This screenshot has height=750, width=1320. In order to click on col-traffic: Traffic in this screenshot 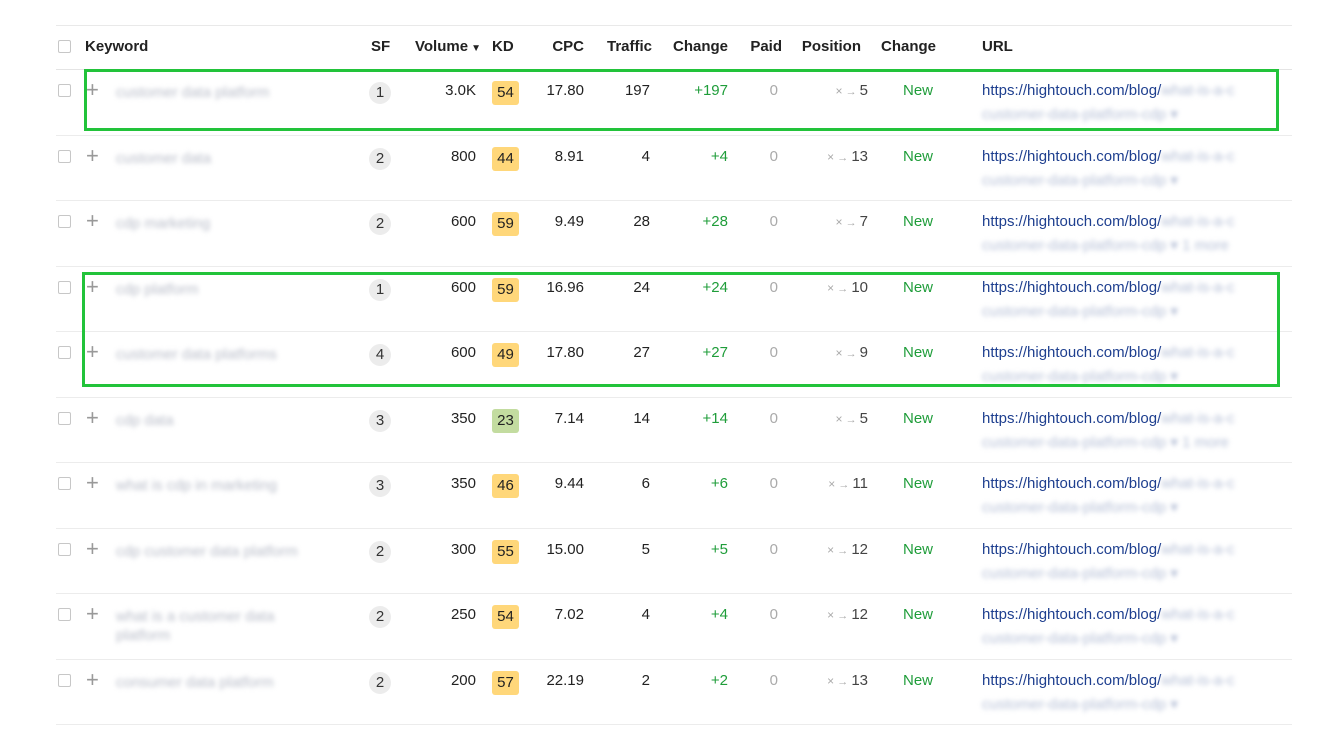, I will do `click(624, 47)`.